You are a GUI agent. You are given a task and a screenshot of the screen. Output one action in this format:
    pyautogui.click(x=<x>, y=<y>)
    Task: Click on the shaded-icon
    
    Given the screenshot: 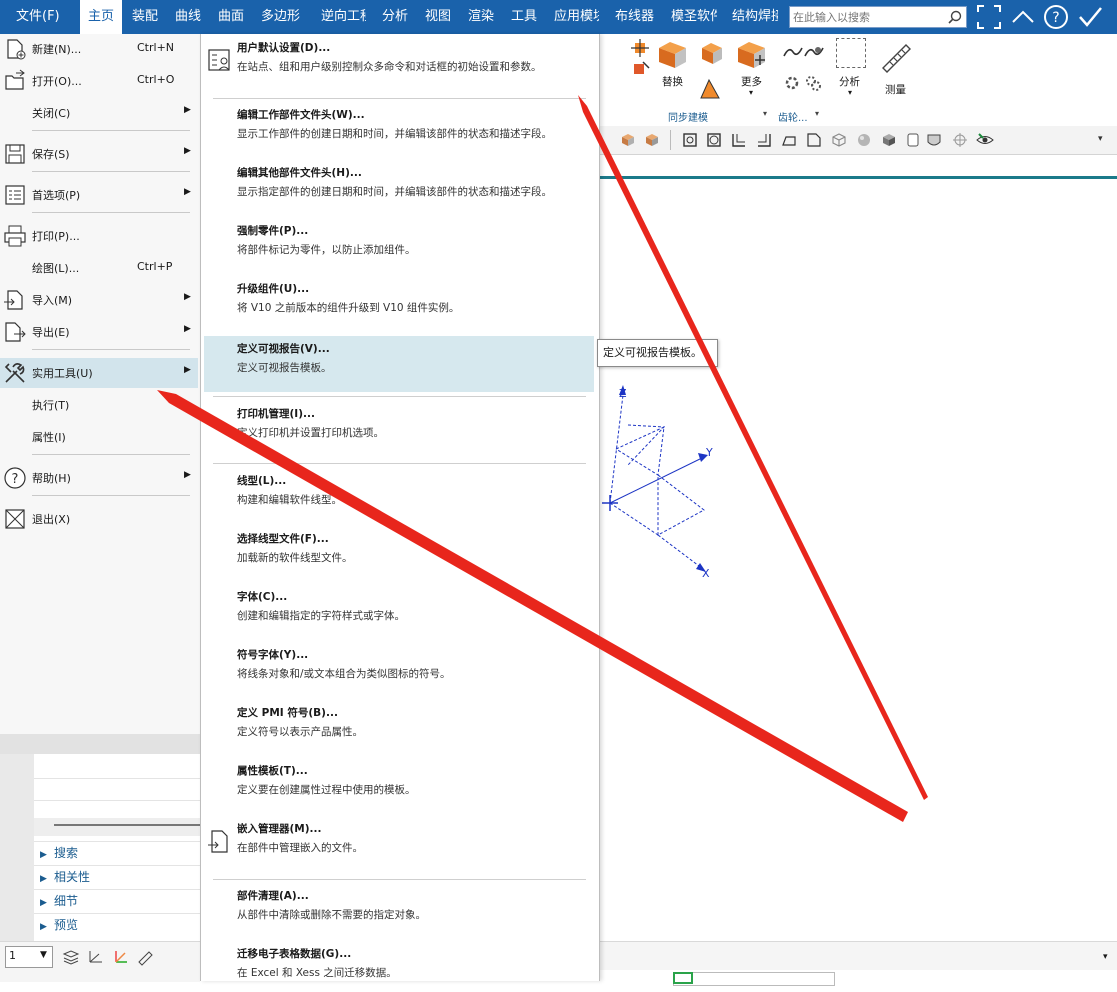 What is the action you would take?
    pyautogui.click(x=652, y=140)
    